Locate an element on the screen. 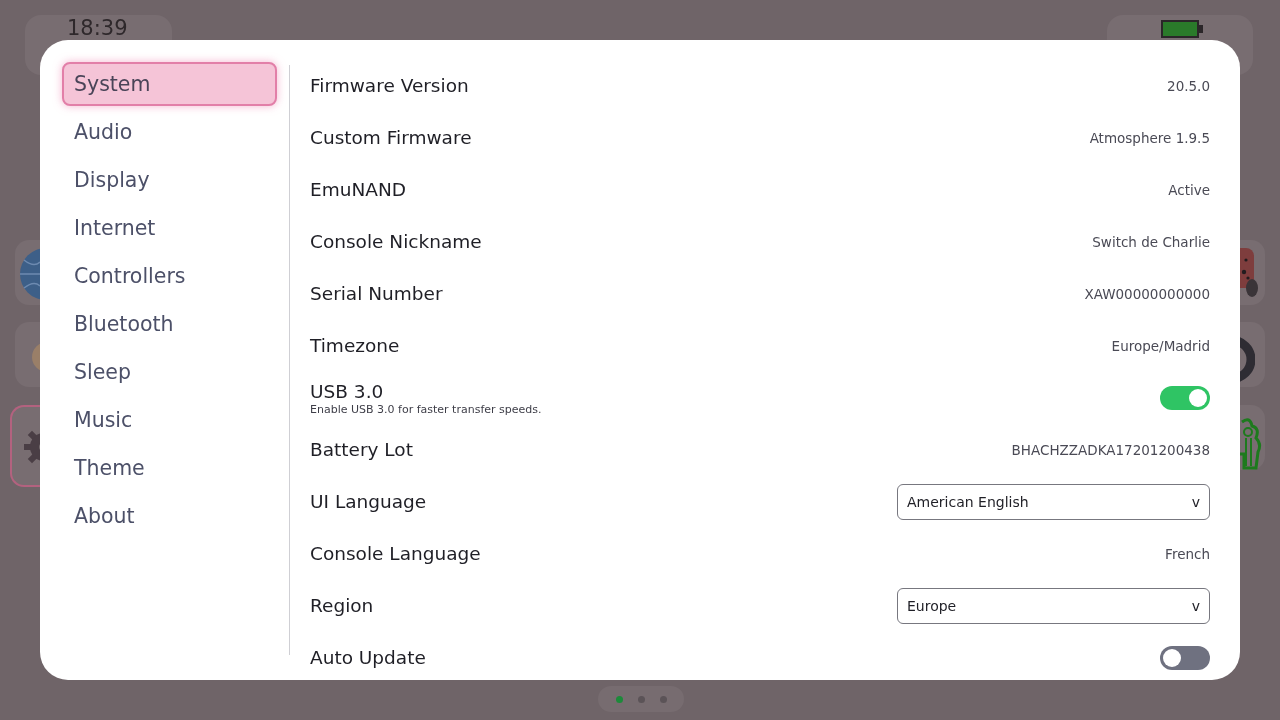 This screenshot has width=1280, height=720. status-time: 18:39 is located at coordinates (97, 28).